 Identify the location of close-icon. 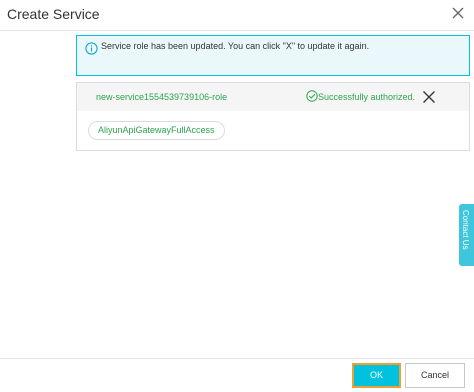
(458, 13).